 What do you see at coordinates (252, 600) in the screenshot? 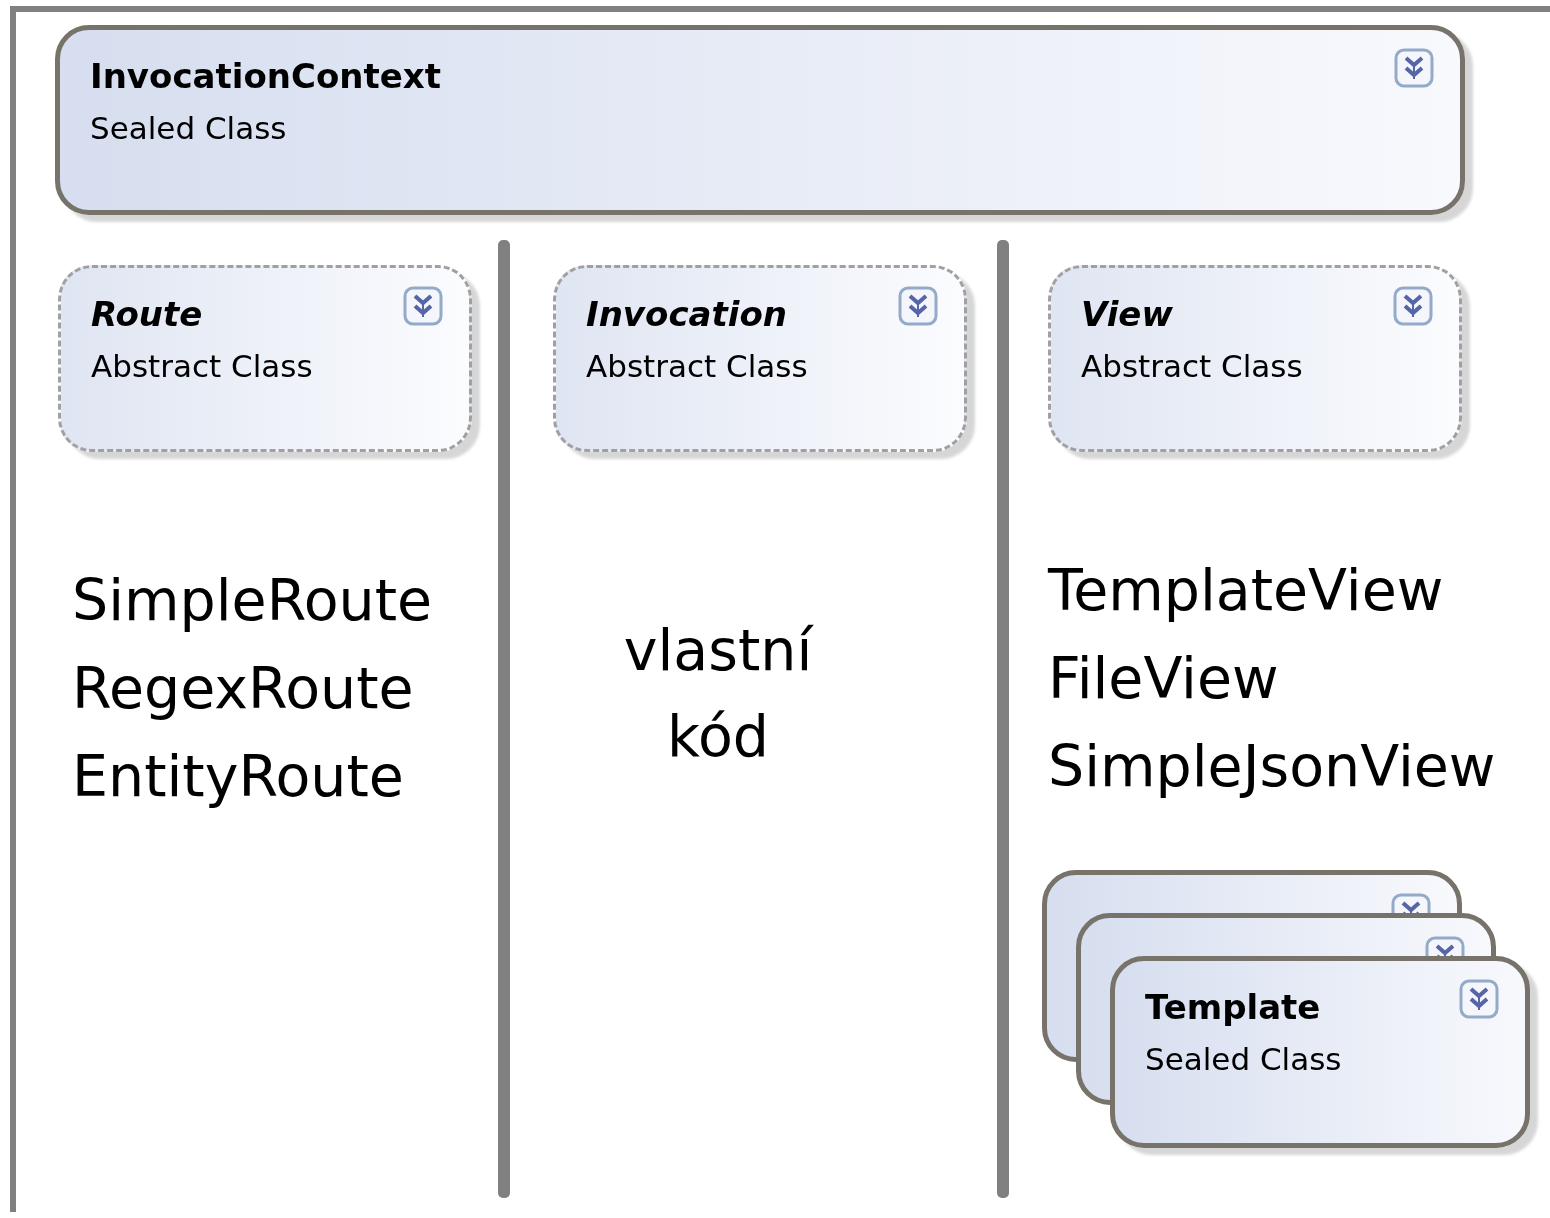
I see `implementation-name: SimpleRoute` at bounding box center [252, 600].